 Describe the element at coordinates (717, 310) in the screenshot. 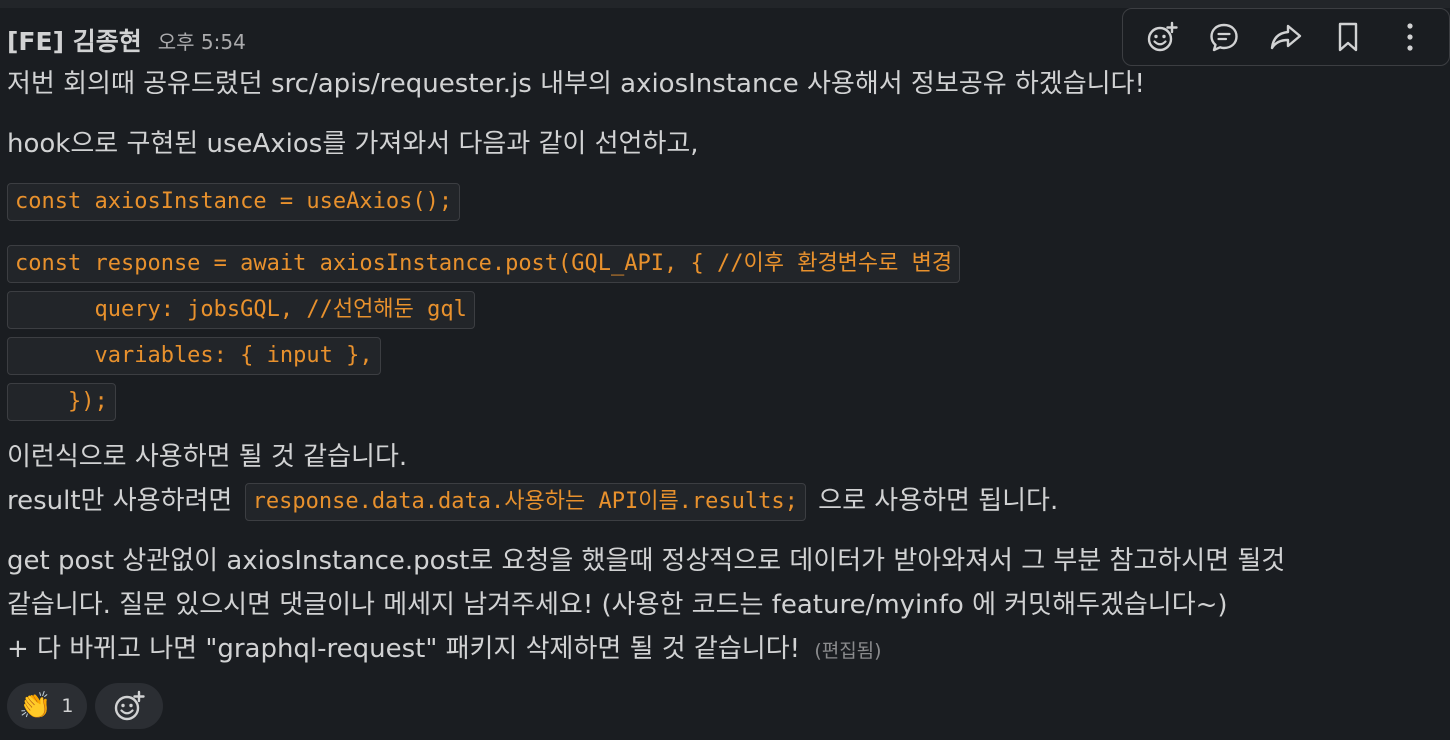

I see `code-line: query: jobsGQL, //선언해둔 gql` at that location.